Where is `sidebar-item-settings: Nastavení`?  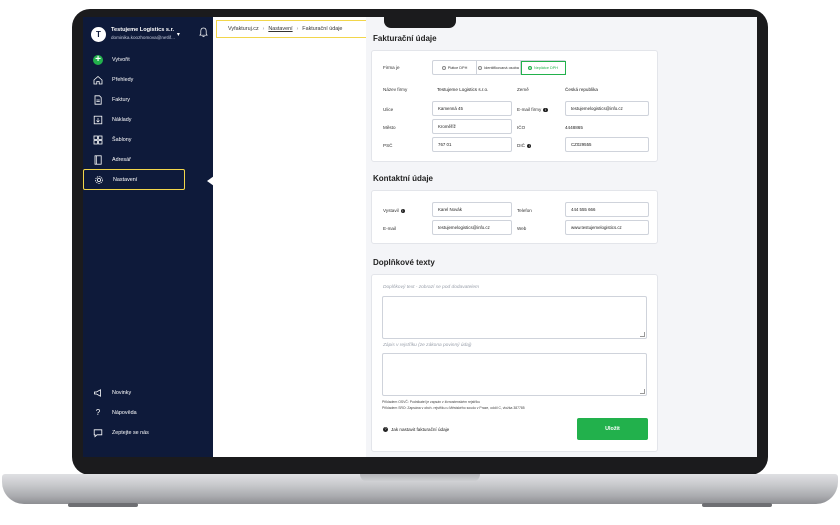
sidebar-item-settings: Nastavení is located at coordinates (134, 179).